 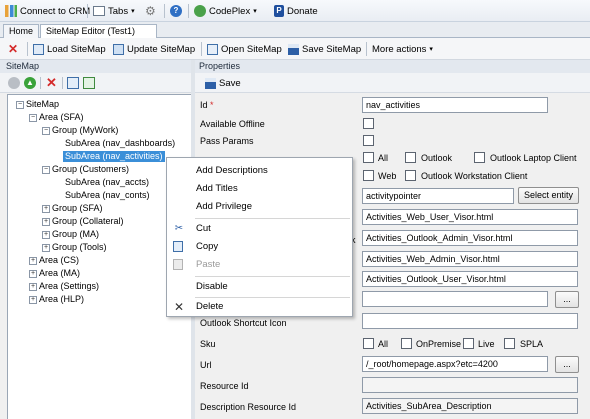 I want to click on tree-node-label: SubArea (nav_accts), so click(x=107, y=182).